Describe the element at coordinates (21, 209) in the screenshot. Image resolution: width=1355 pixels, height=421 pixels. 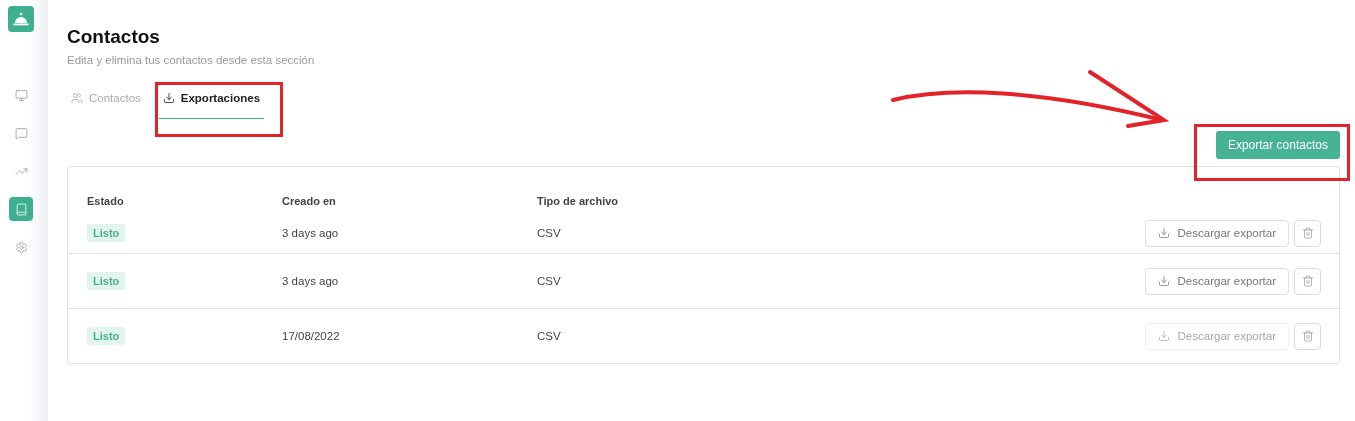
I see `book-icon` at that location.